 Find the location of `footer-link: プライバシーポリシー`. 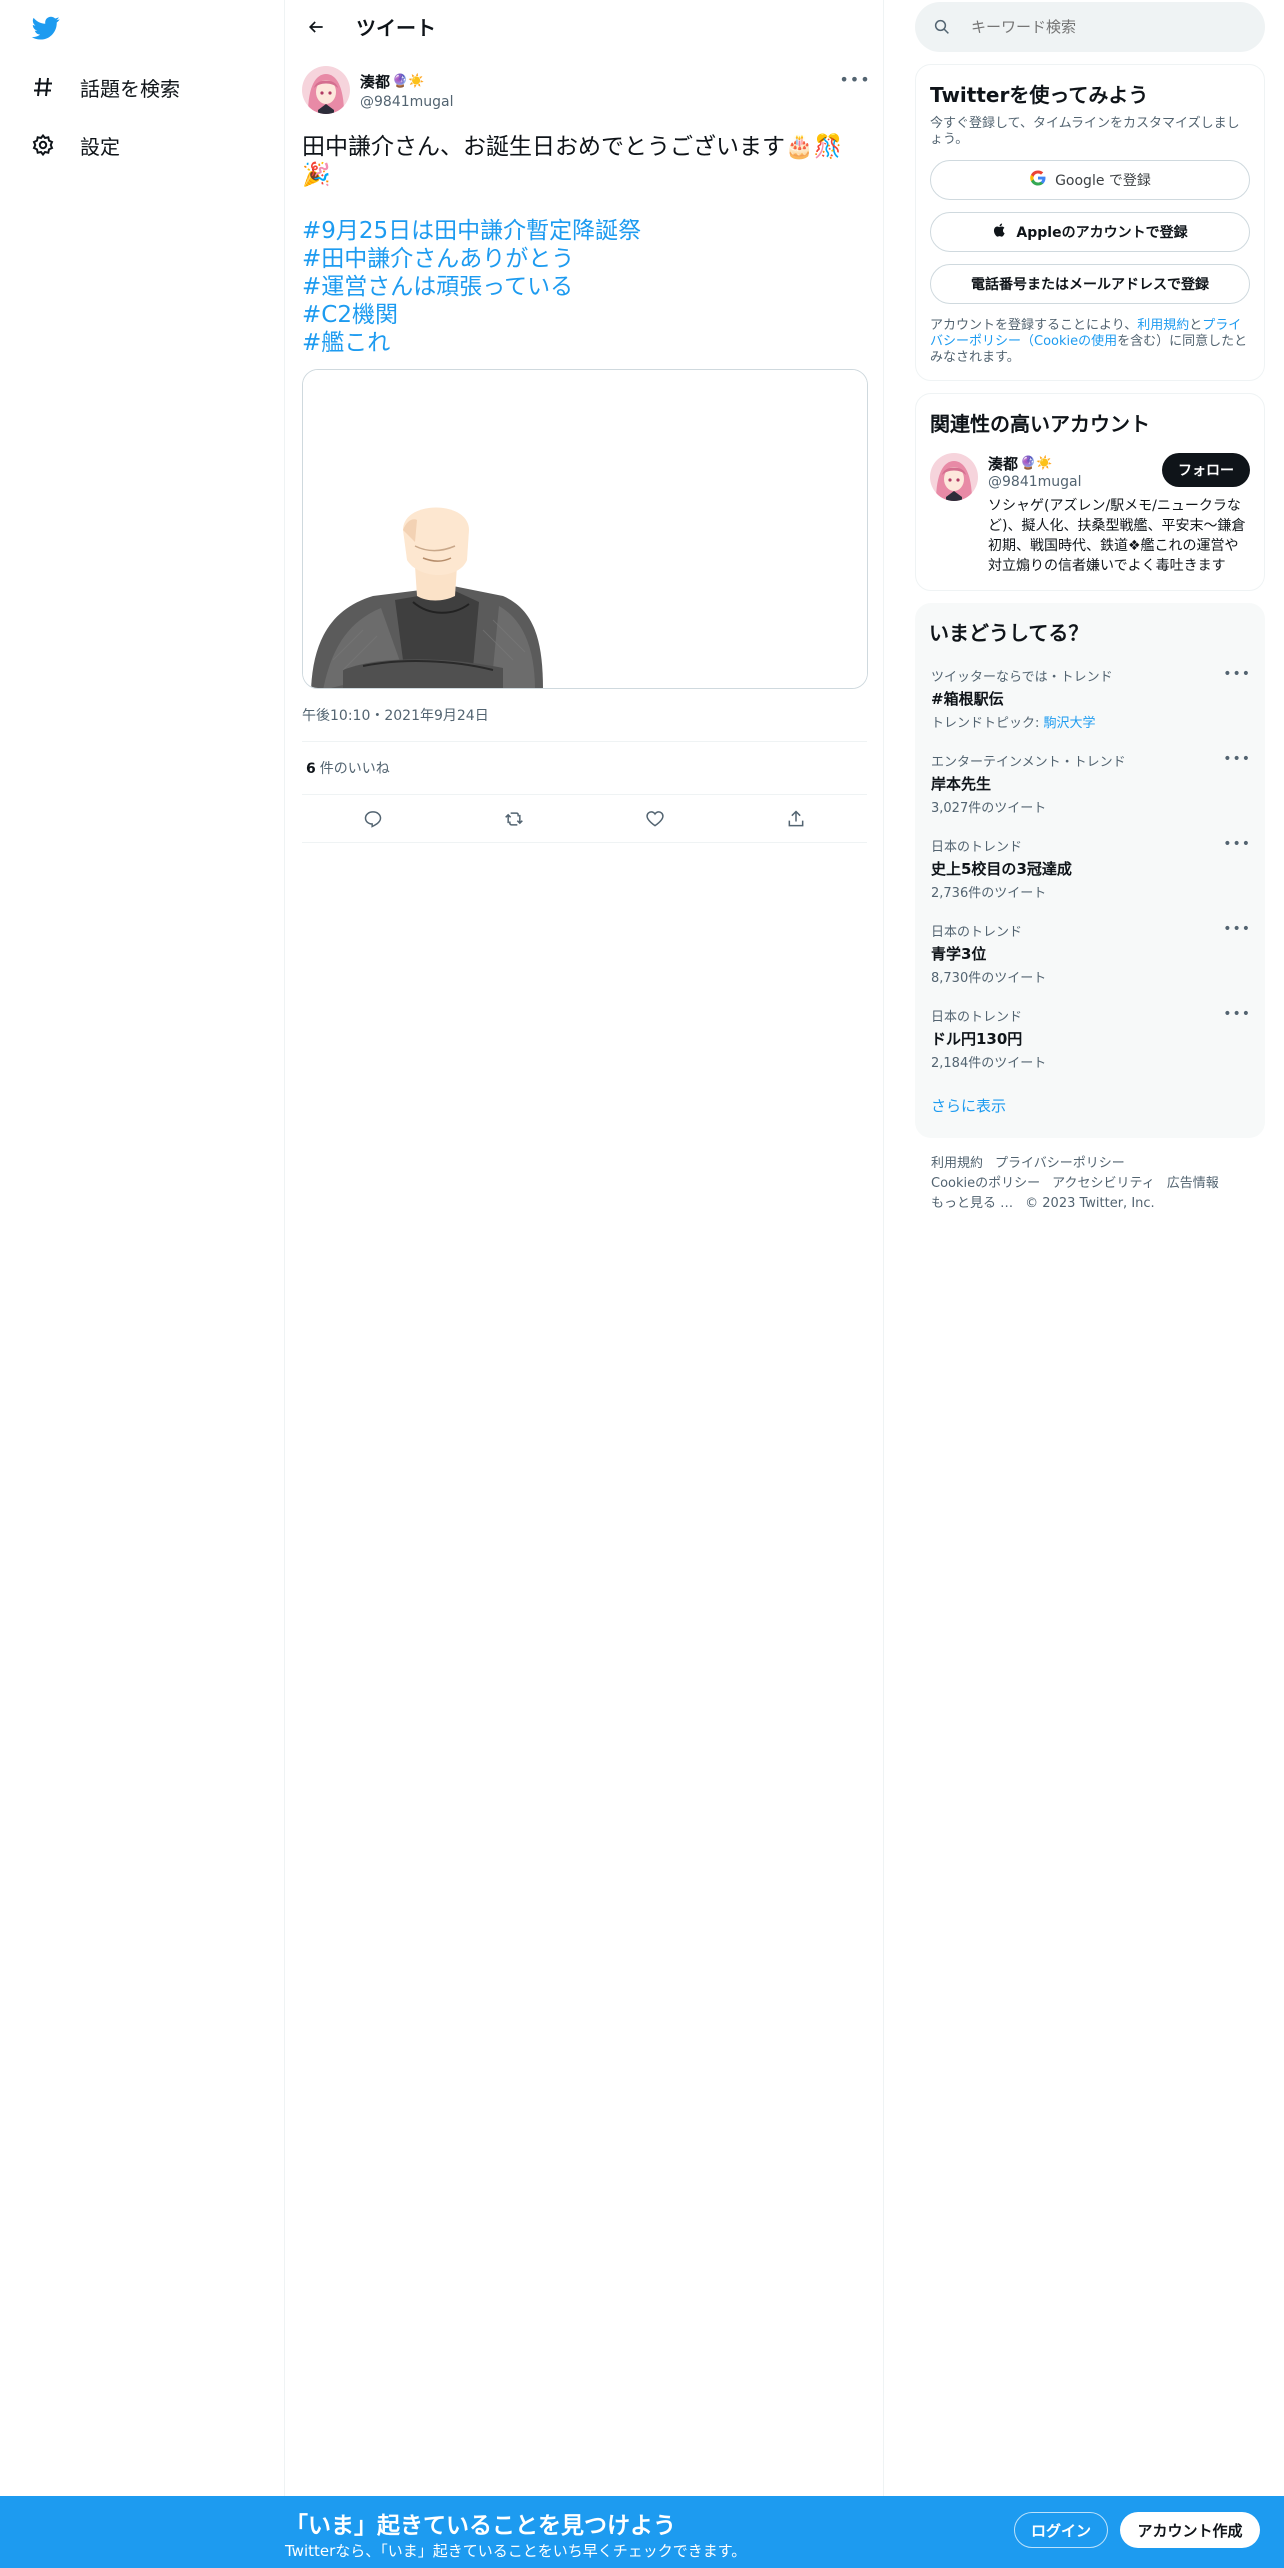

footer-link: プライバシーポリシー is located at coordinates (1060, 1163).